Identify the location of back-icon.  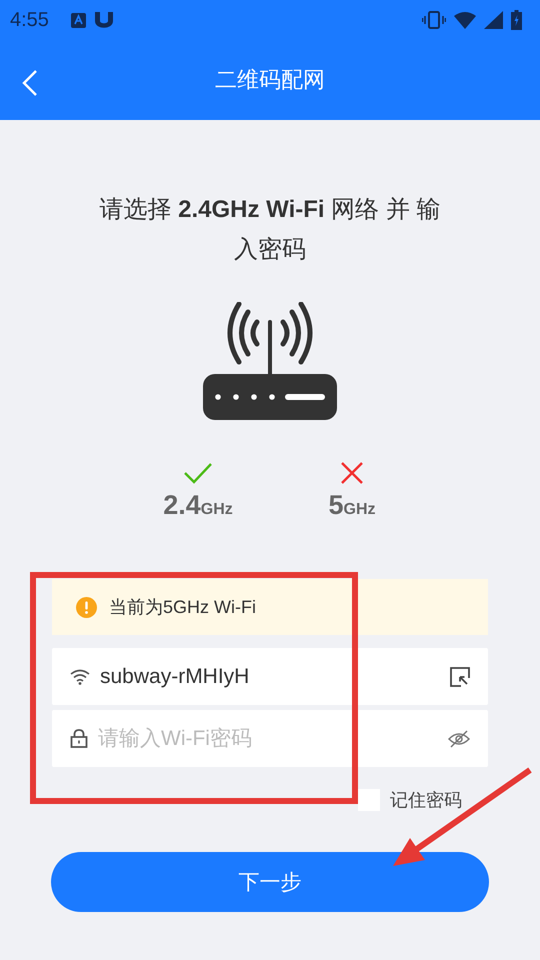
(30, 83).